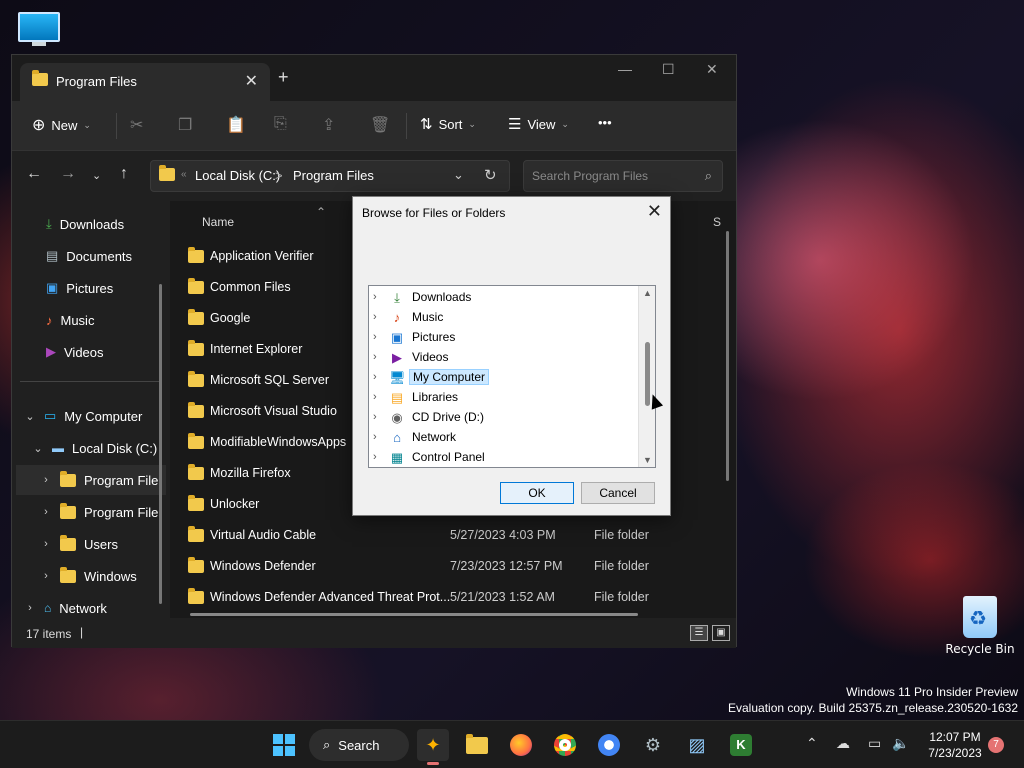 The image size is (1024, 768). I want to click on sidebar-item-windows: › Windows, so click(88, 576).